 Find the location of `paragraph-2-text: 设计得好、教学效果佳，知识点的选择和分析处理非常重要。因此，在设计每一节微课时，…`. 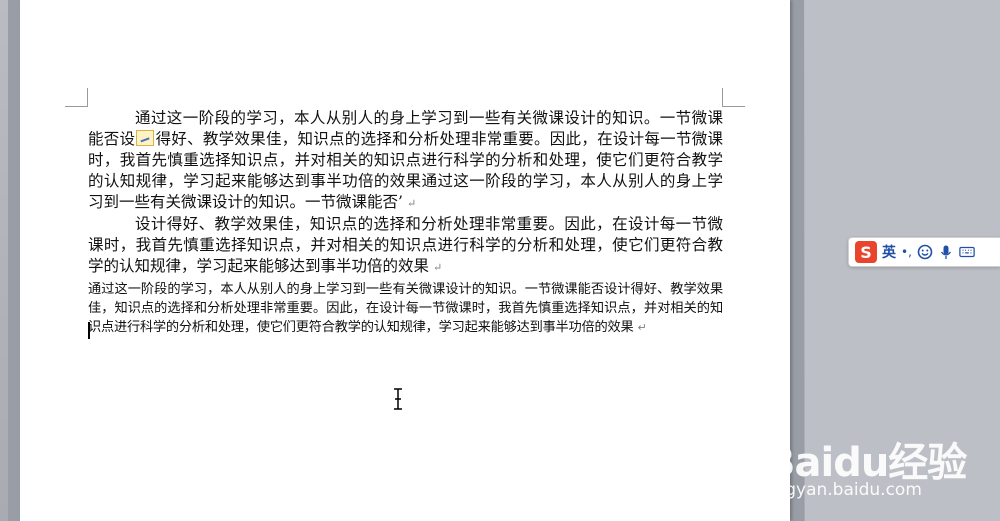

paragraph-2-text: 设计得好、教学效果佳，知识点的选择和分析处理非常重要。因此，在设计每一节微课时，… is located at coordinates (405, 245).